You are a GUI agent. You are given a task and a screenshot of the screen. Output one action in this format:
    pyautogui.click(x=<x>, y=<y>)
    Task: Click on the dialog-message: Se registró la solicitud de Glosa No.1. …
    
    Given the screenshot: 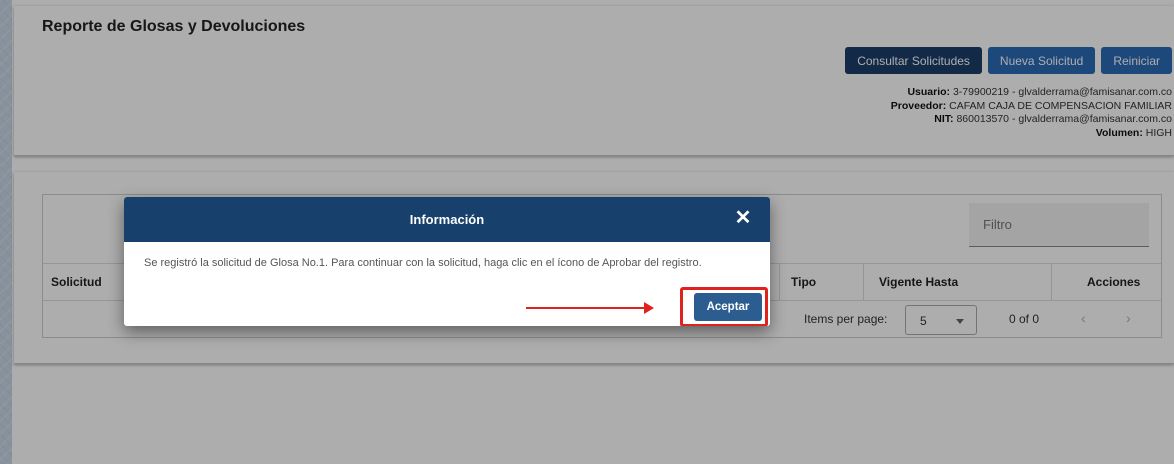 What is the action you would take?
    pyautogui.click(x=423, y=263)
    